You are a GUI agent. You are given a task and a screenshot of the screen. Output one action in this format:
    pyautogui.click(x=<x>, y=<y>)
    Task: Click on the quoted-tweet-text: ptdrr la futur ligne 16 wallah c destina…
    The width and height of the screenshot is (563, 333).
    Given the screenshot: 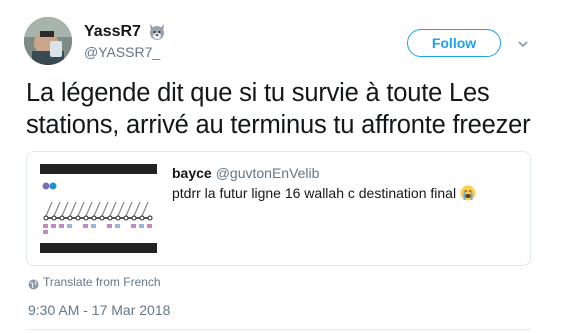 What is the action you would take?
    pyautogui.click(x=314, y=193)
    